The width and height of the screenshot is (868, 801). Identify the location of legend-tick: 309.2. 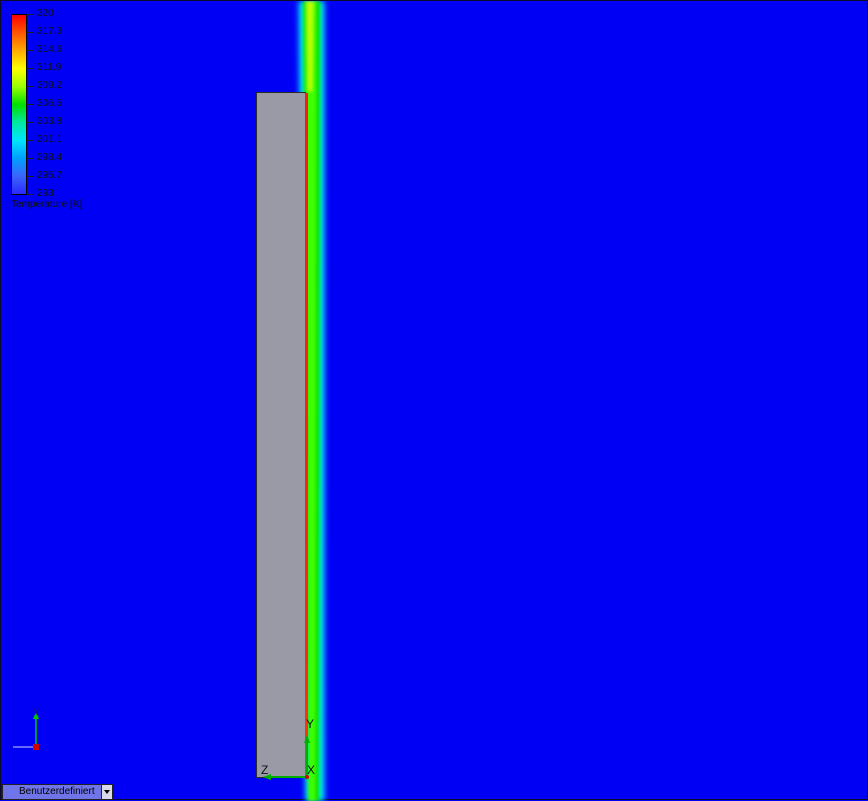
(44, 85).